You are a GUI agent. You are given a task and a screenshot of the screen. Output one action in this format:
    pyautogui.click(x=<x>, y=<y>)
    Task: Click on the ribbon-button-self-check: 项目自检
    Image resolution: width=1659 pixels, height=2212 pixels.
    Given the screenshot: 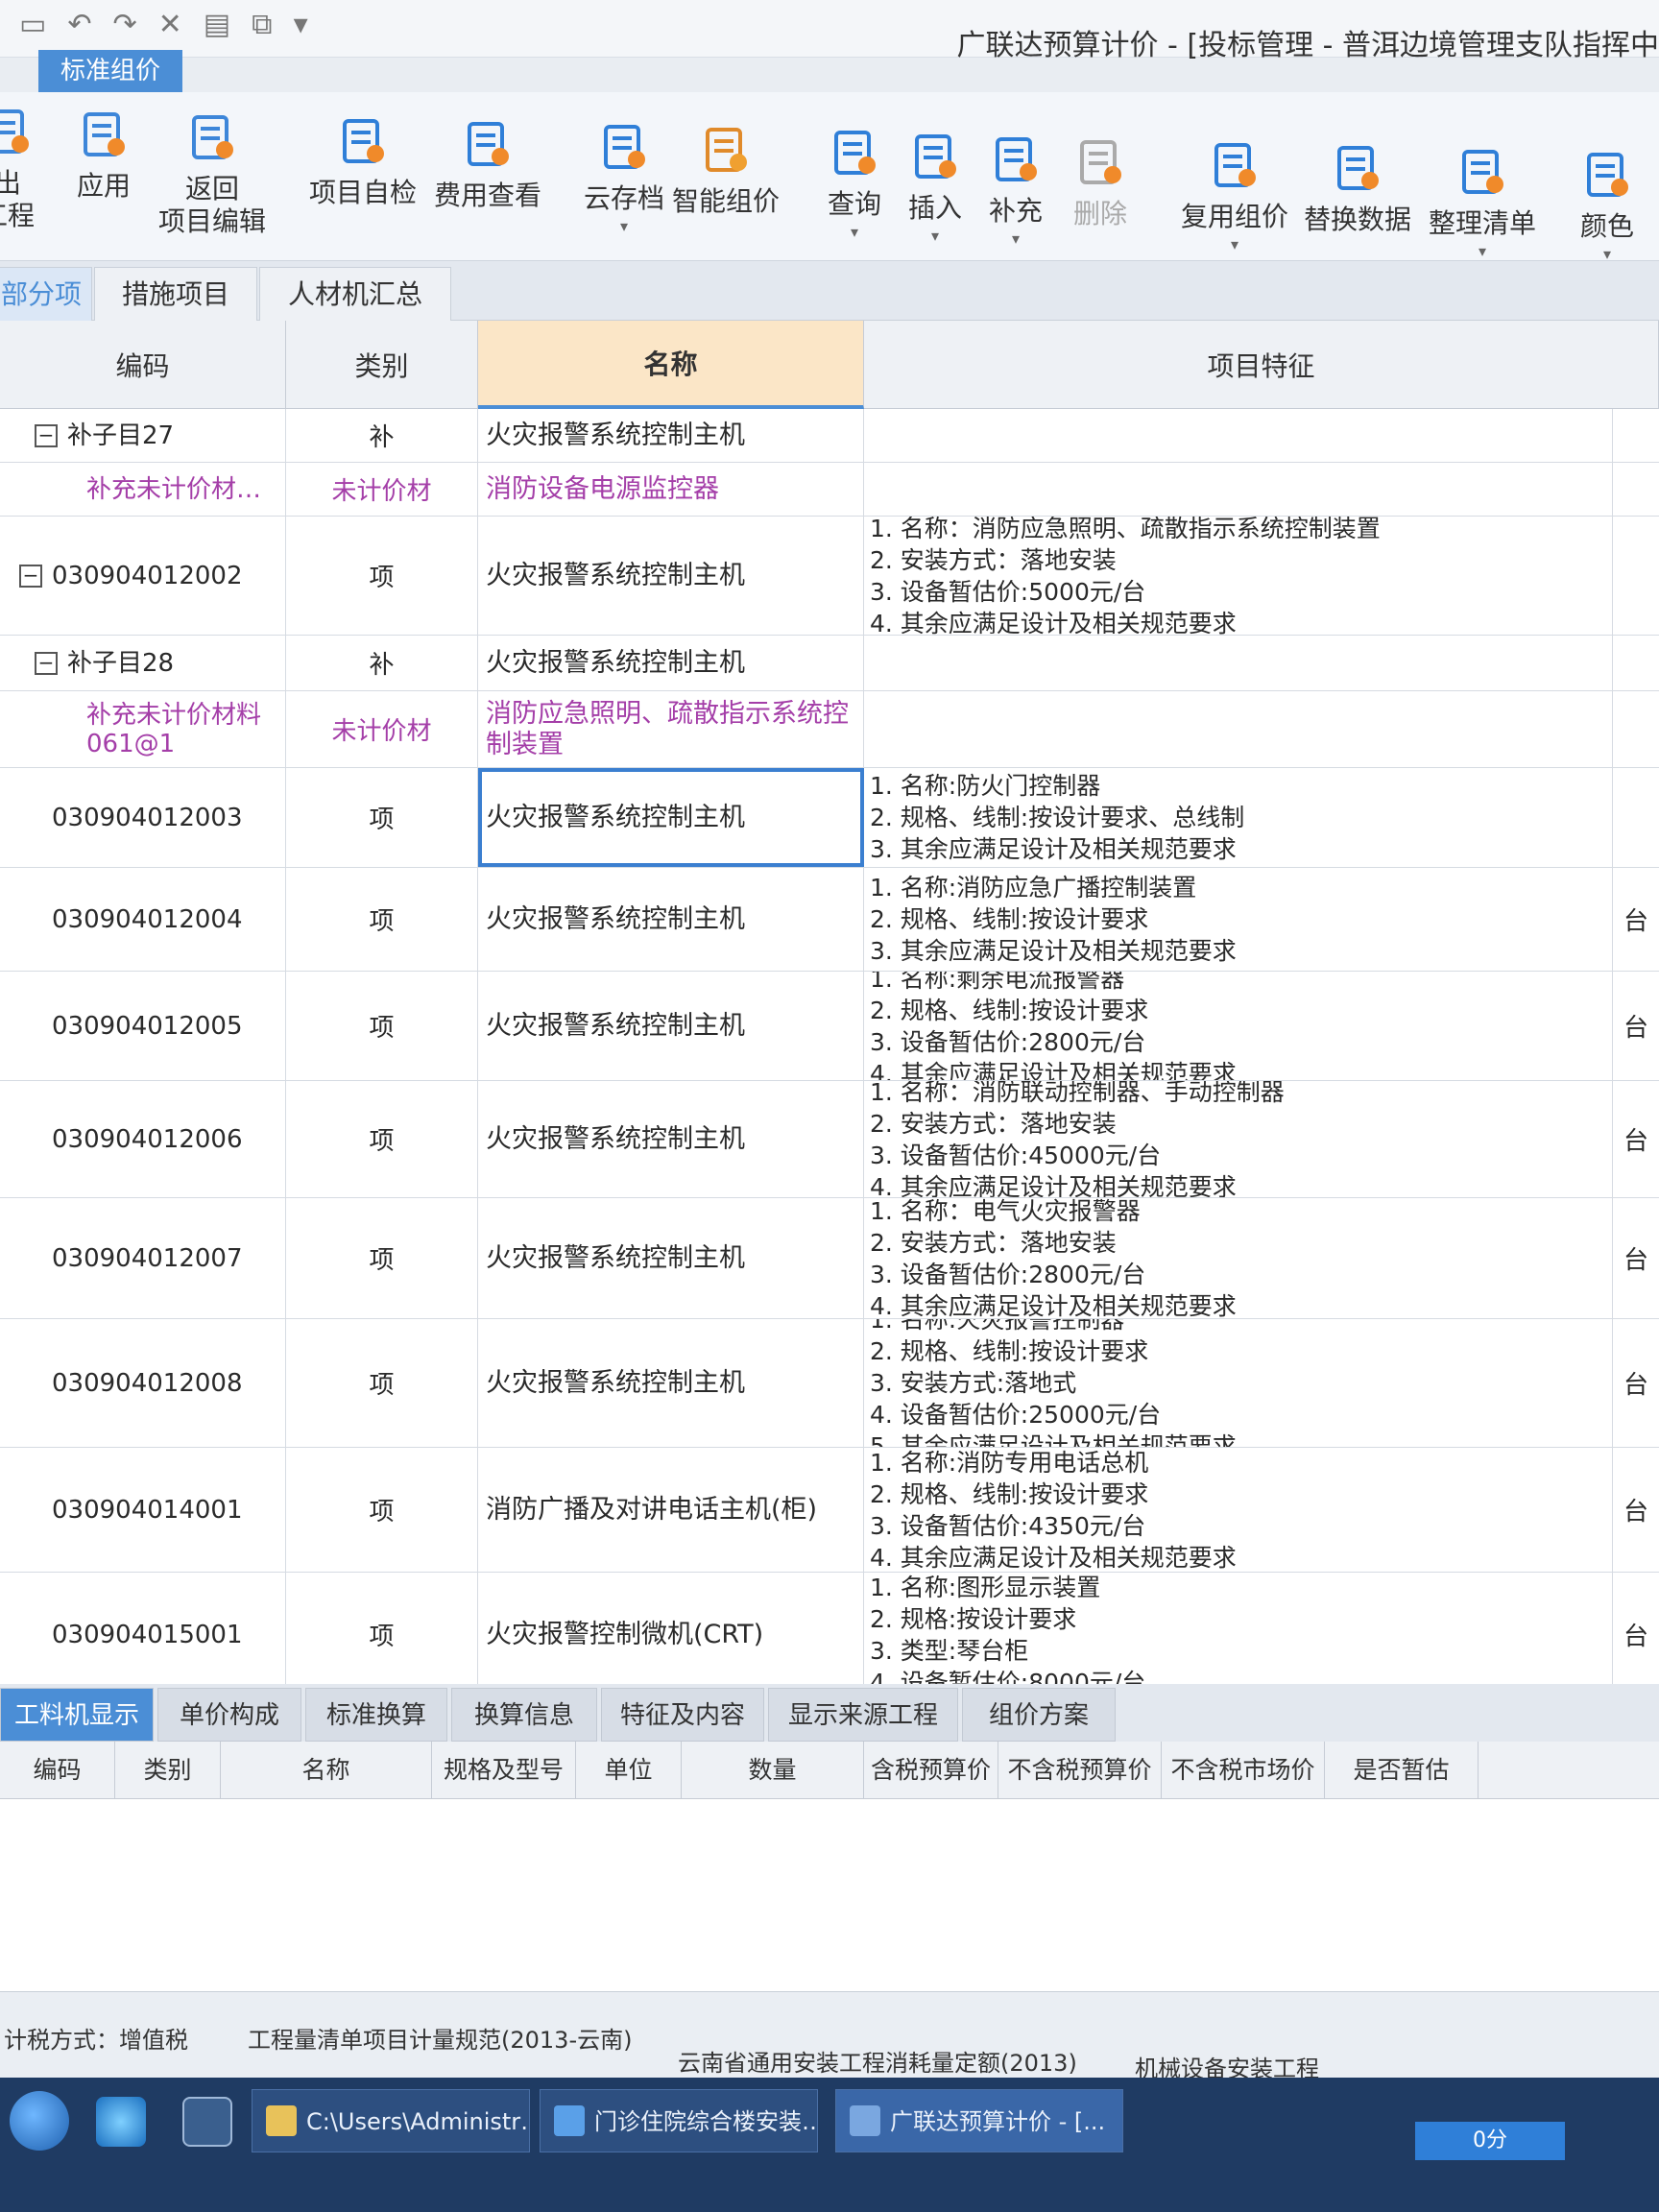 What is the action you would take?
    pyautogui.click(x=363, y=162)
    